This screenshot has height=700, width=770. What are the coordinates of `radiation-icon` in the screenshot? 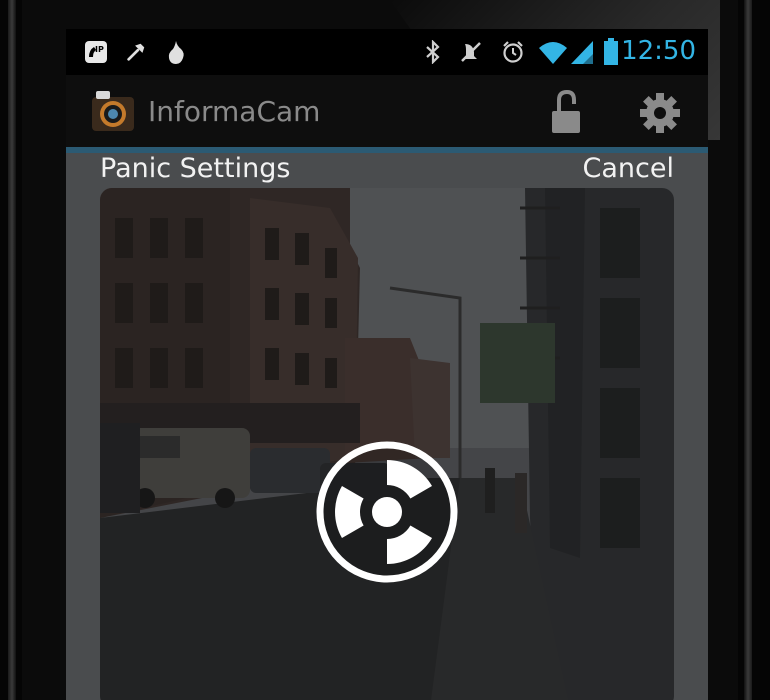 It's located at (387, 512).